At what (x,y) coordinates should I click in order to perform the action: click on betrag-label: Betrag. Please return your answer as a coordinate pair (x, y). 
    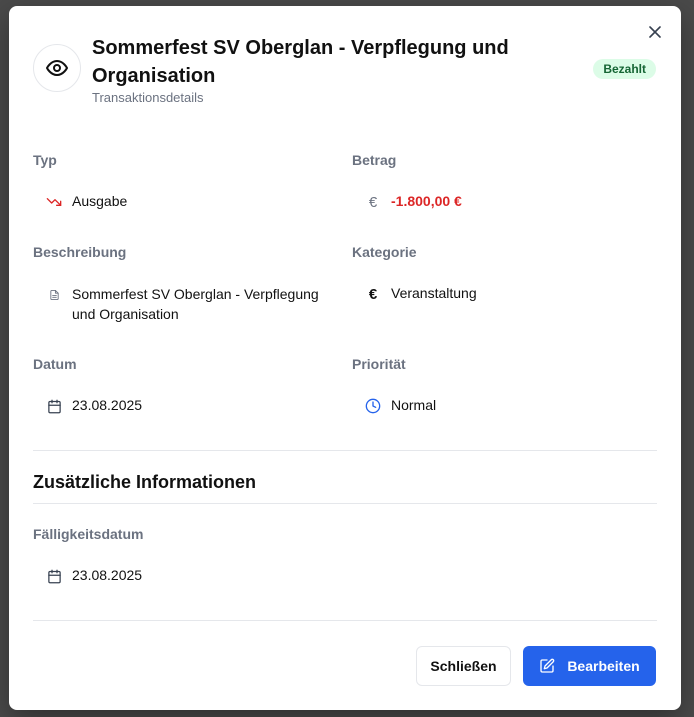
    Looking at the image, I should click on (374, 160).